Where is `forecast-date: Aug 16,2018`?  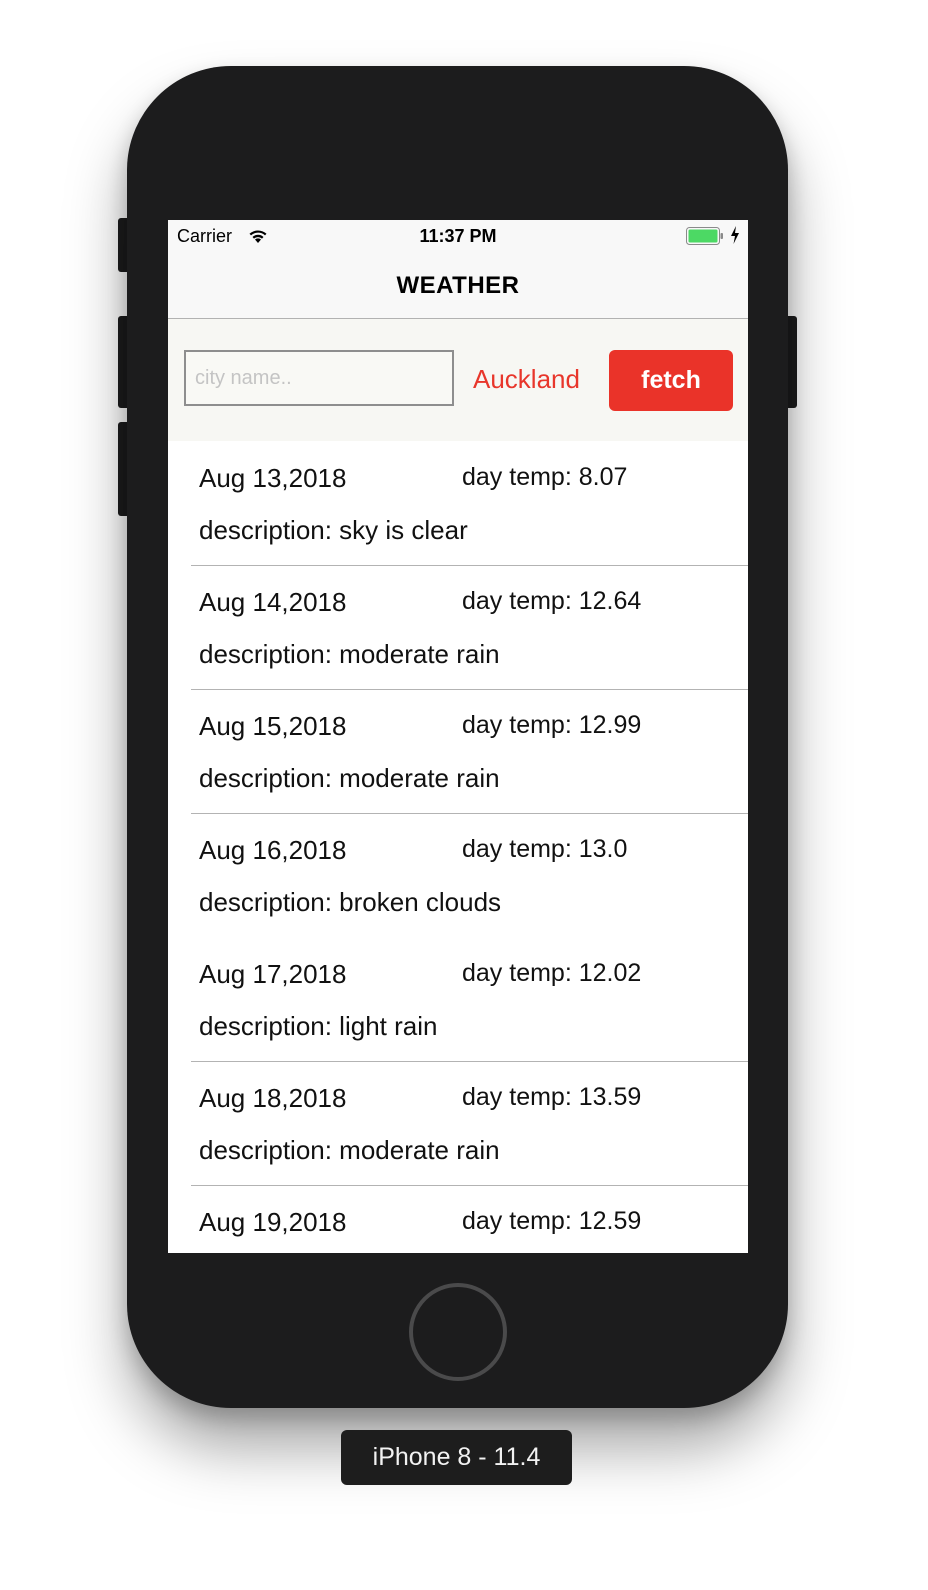
forecast-date: Aug 16,2018 is located at coordinates (273, 850).